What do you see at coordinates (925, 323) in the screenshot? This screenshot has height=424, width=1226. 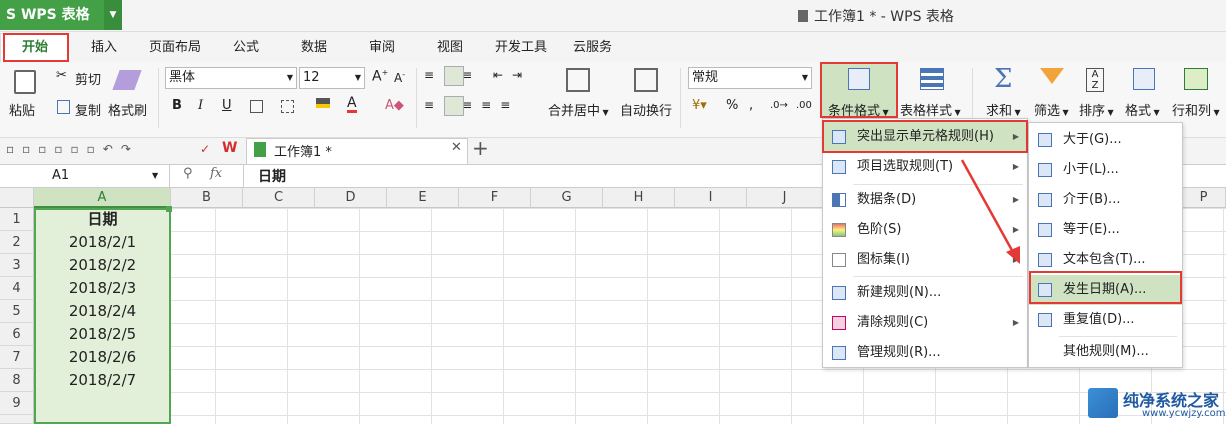 I see `menu-item-clear-rules: 清除规则(C) ▶` at bounding box center [925, 323].